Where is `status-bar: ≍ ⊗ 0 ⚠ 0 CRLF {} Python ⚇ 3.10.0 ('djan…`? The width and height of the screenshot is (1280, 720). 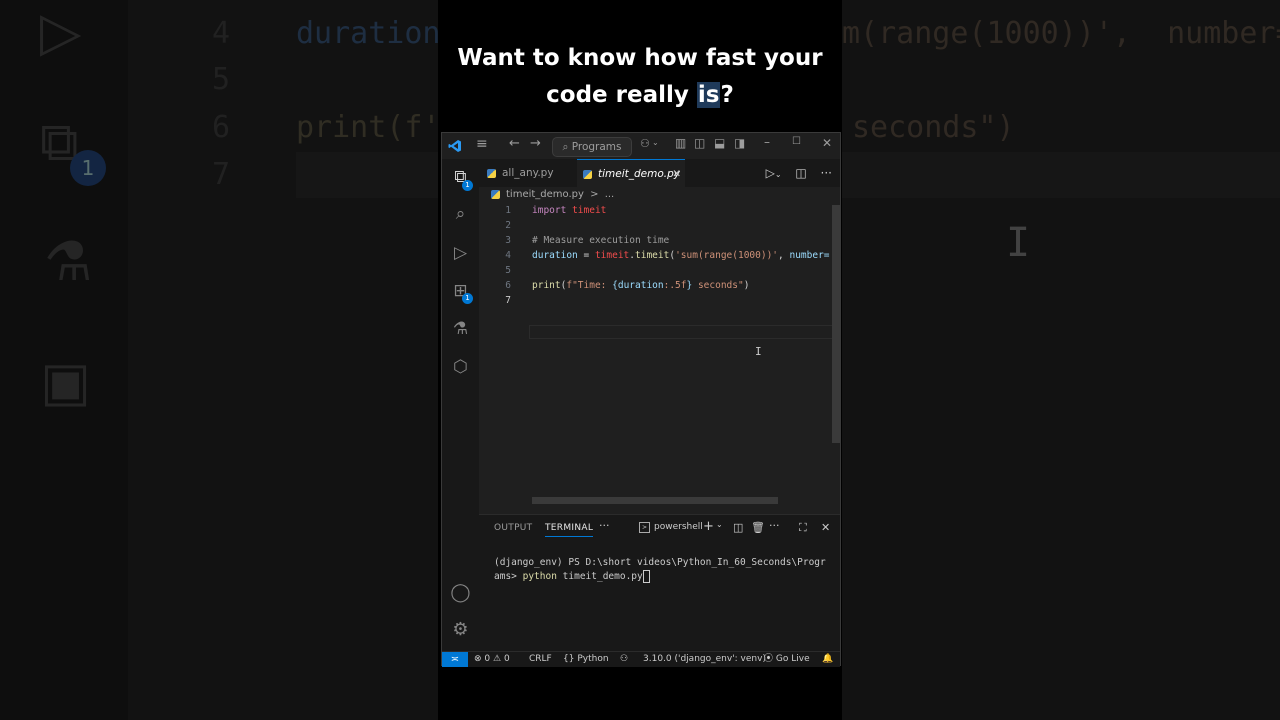
status-bar: ≍ ⊗ 0 ⚠ 0 CRLF {} Python ⚇ 3.10.0 ('djan… is located at coordinates (641, 659).